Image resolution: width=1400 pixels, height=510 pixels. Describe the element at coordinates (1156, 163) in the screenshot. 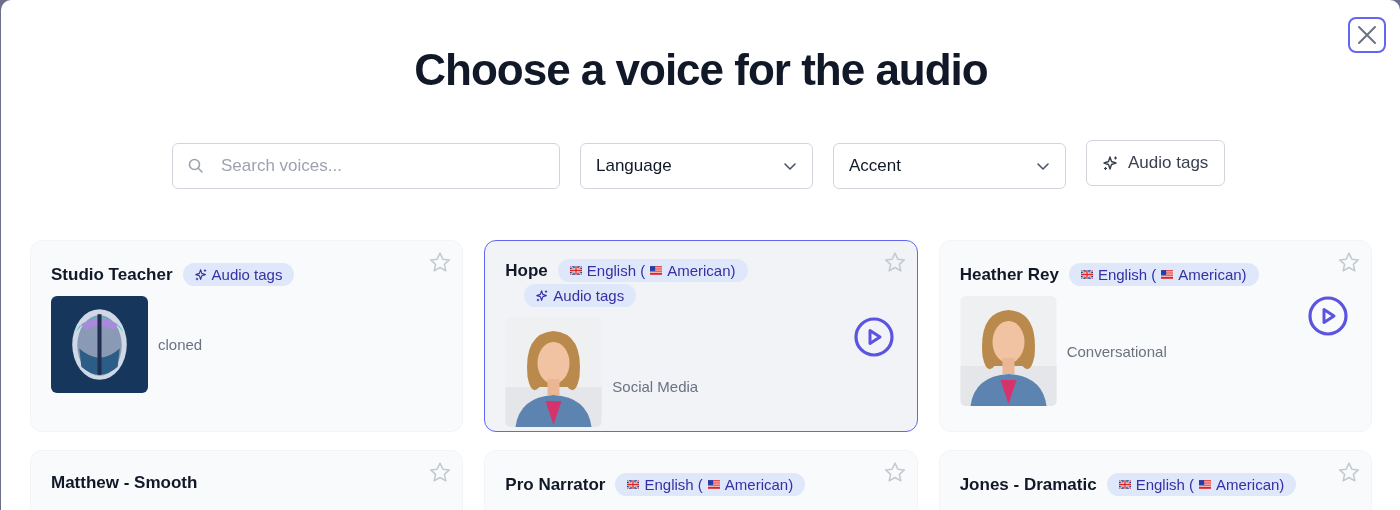

I see `audio-tags-button: Audio tags` at that location.